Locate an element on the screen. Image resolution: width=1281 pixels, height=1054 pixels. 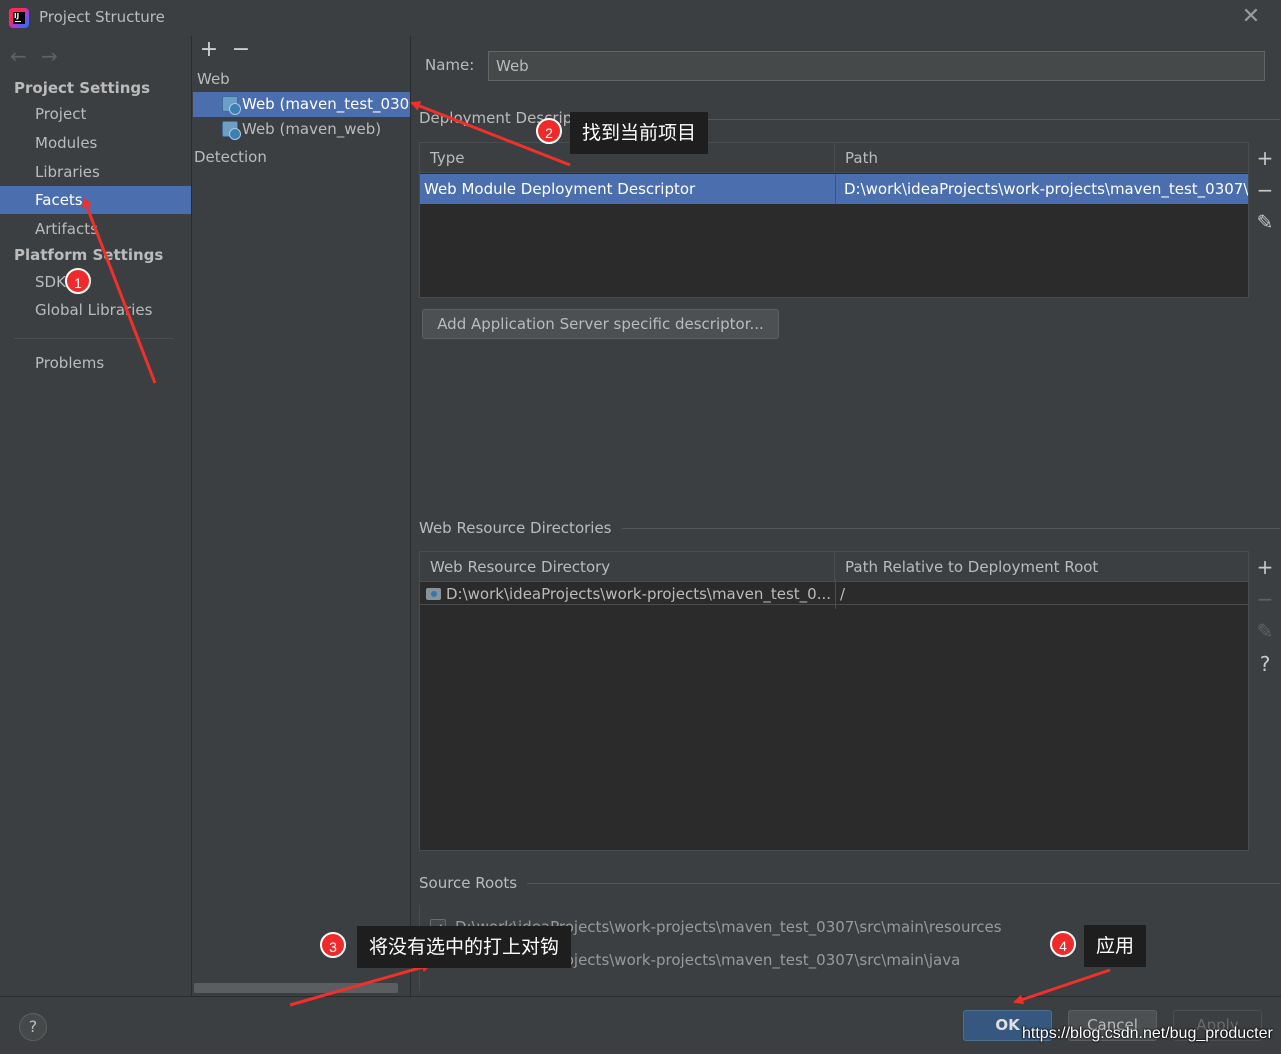
sidebar-item-project: Project is located at coordinates (95, 114).